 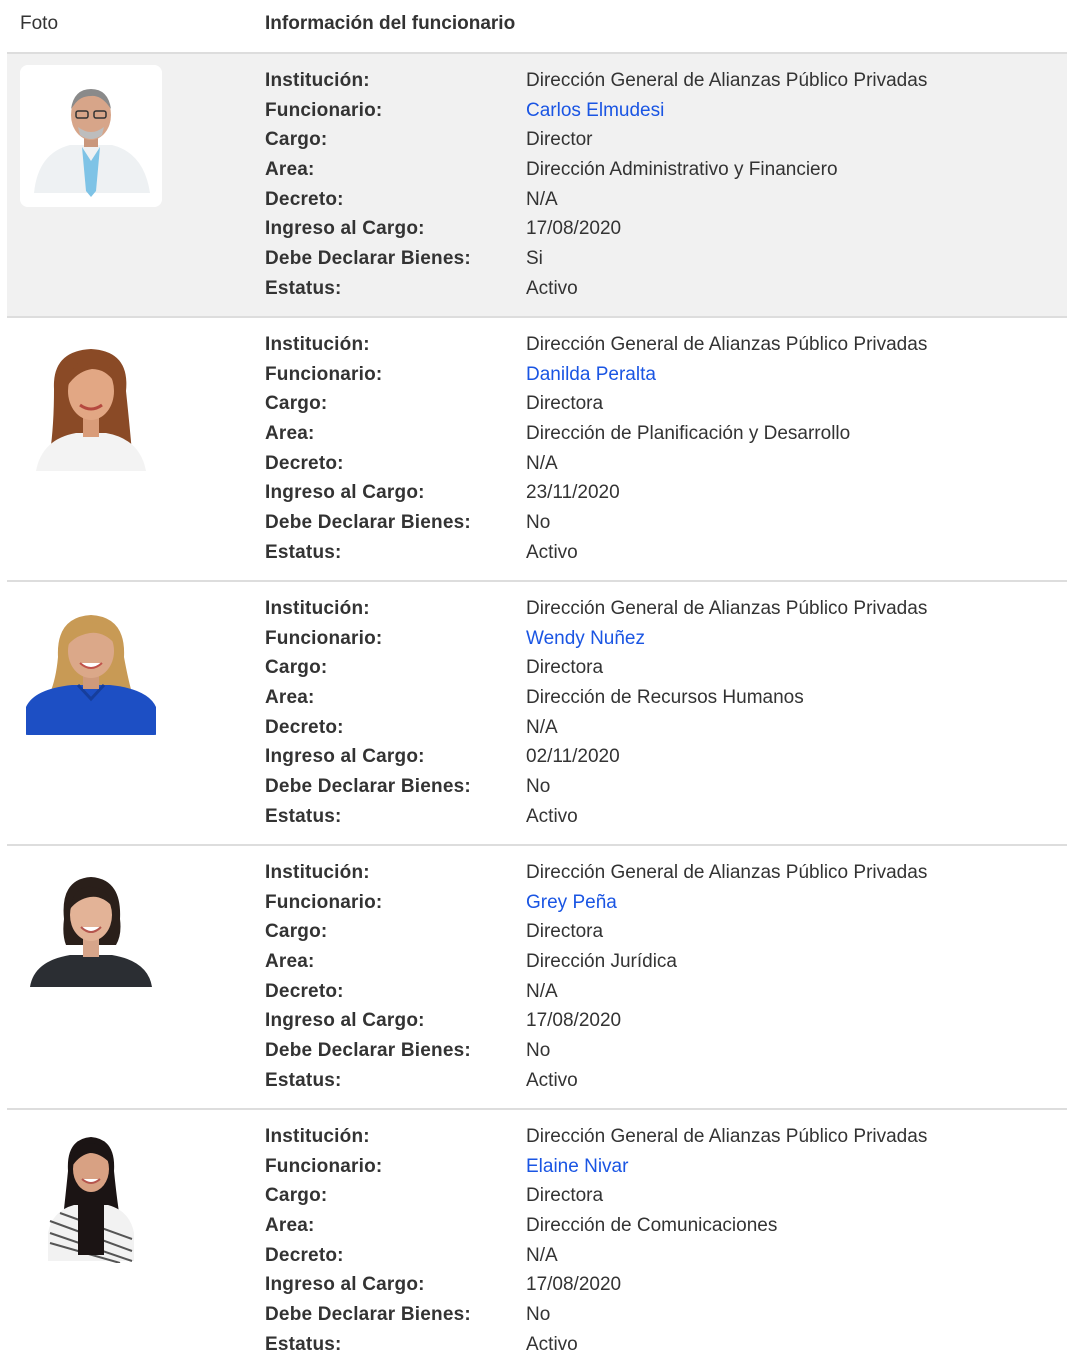 What do you see at coordinates (571, 903) in the screenshot?
I see `official-name-link: Grey Peña` at bounding box center [571, 903].